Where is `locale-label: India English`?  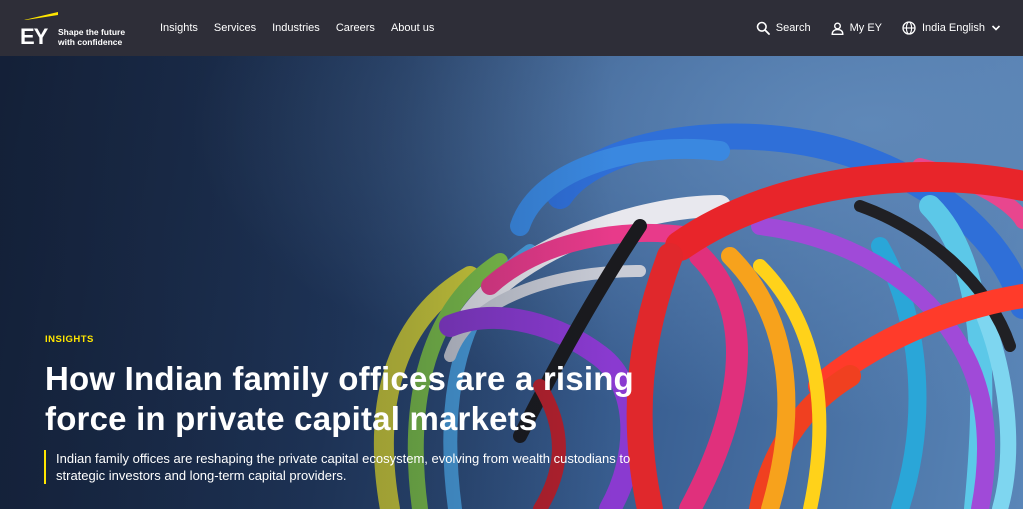
locale-label: India English is located at coordinates (953, 28).